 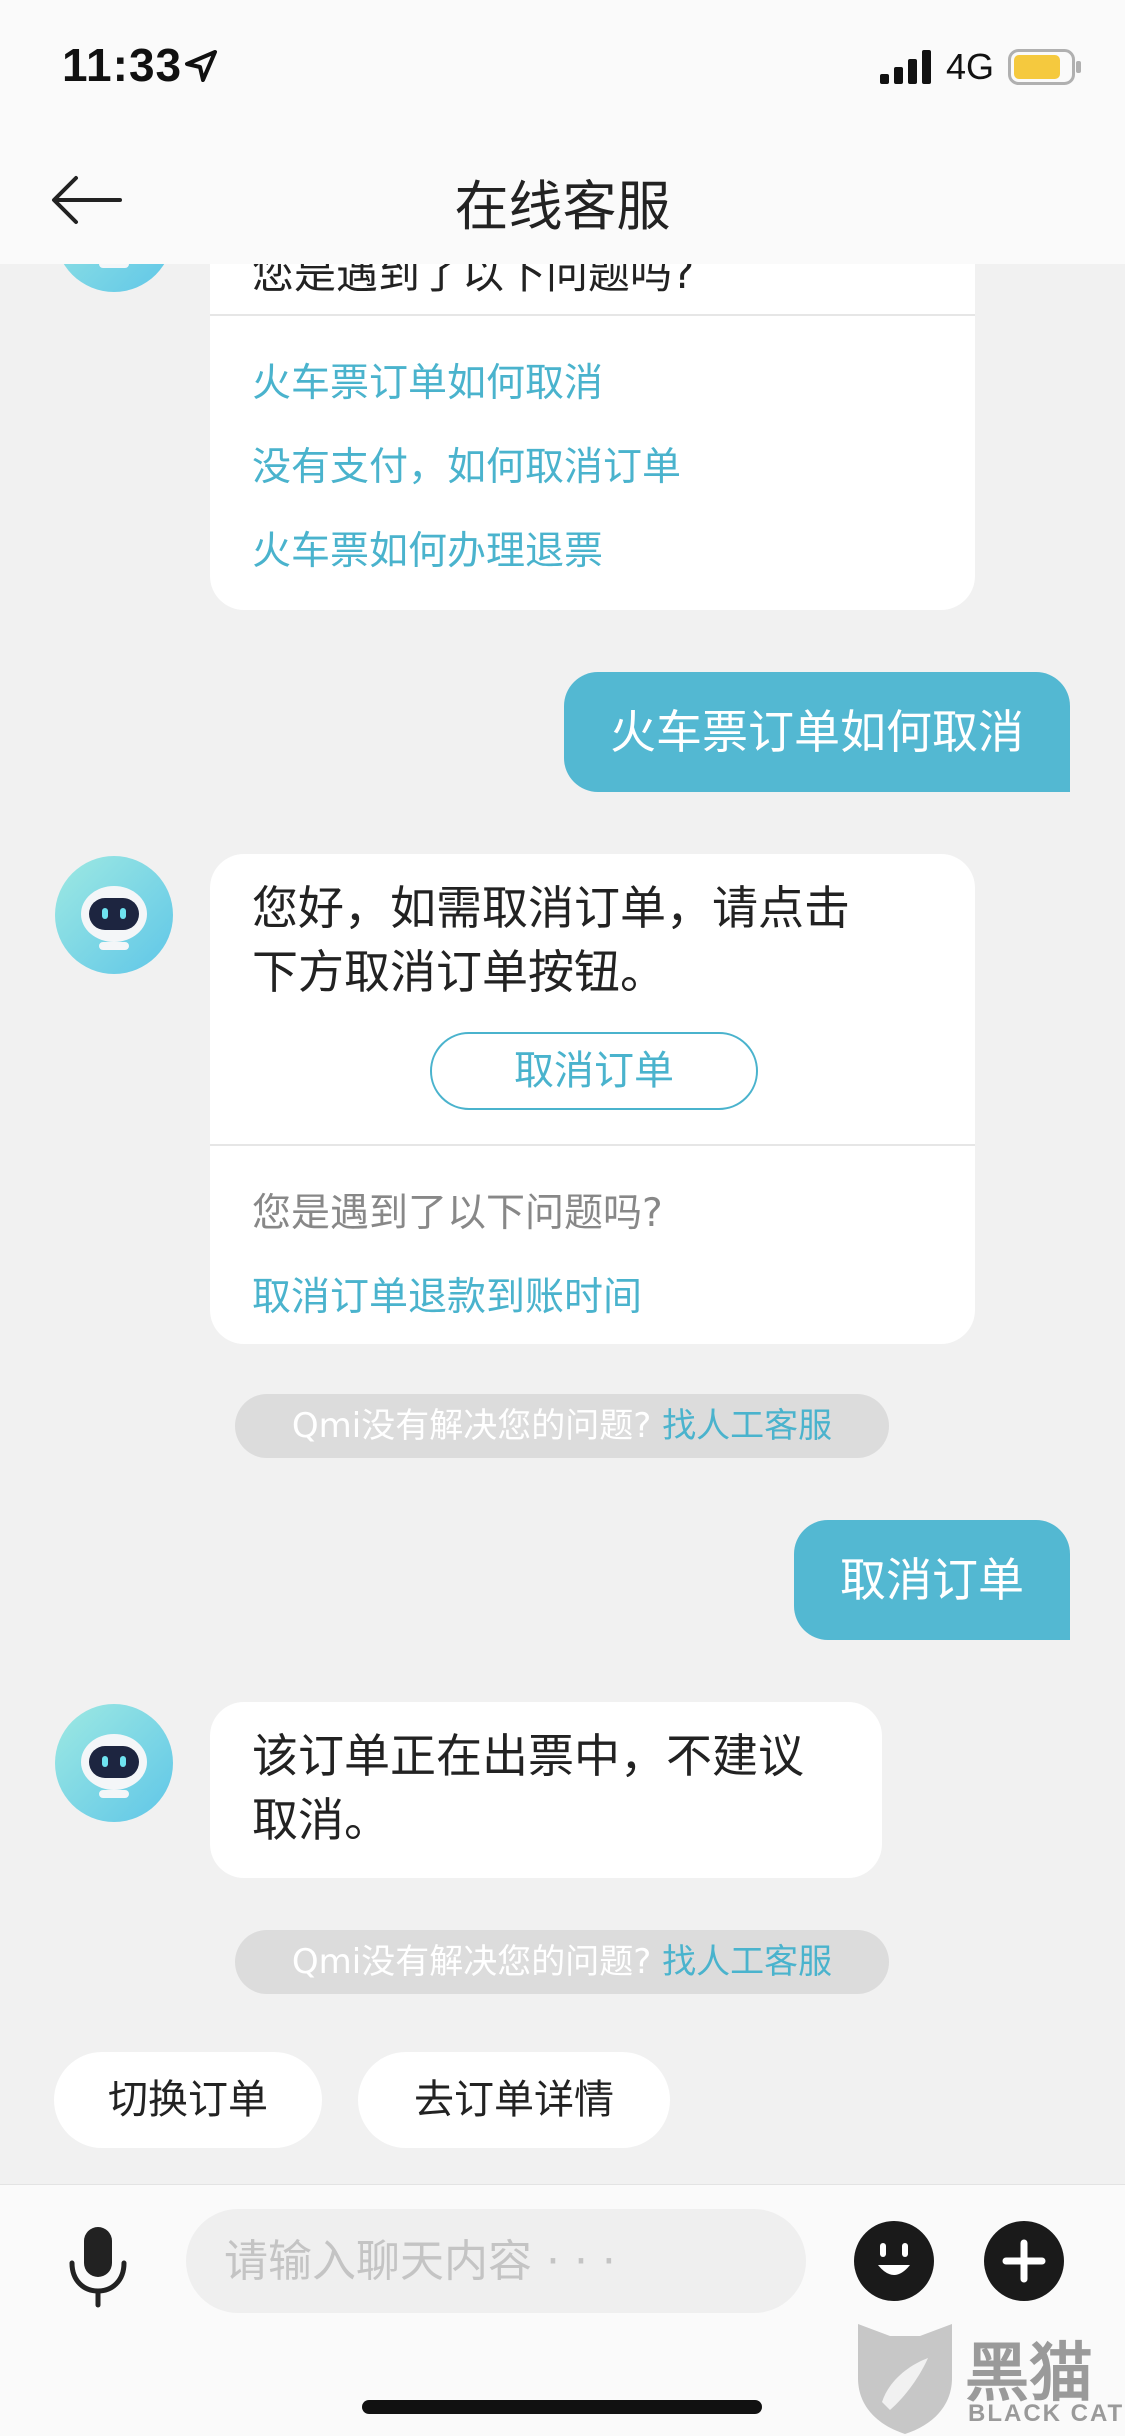 I want to click on bot-message-card: 该订单正在出票中，不建议 取消。, so click(x=546, y=1790).